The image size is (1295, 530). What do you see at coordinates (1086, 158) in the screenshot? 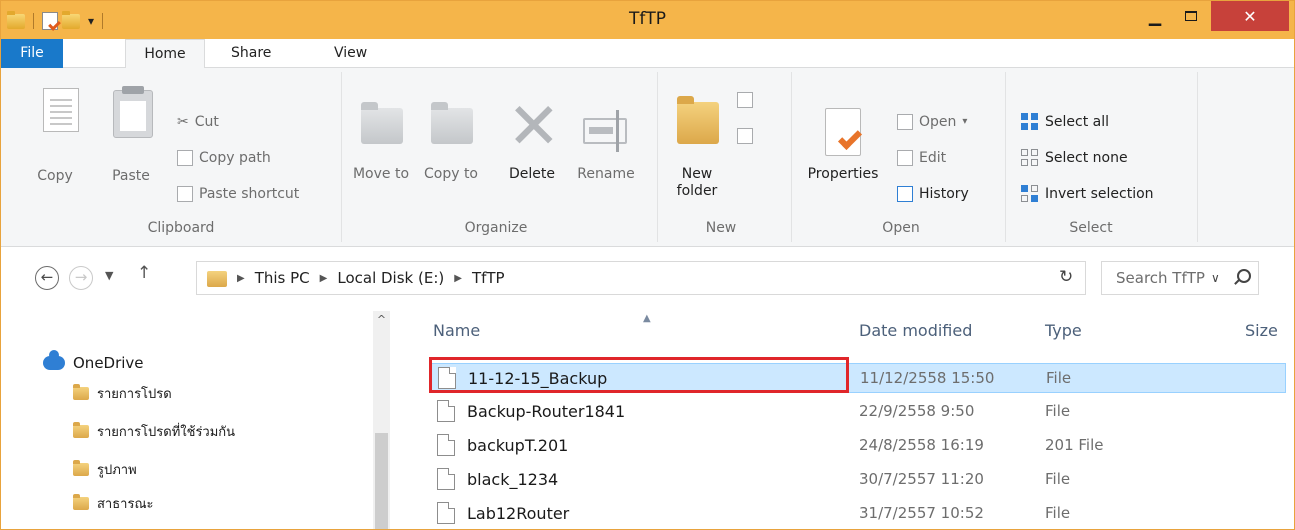
I see `select-none-label: Select none` at bounding box center [1086, 158].